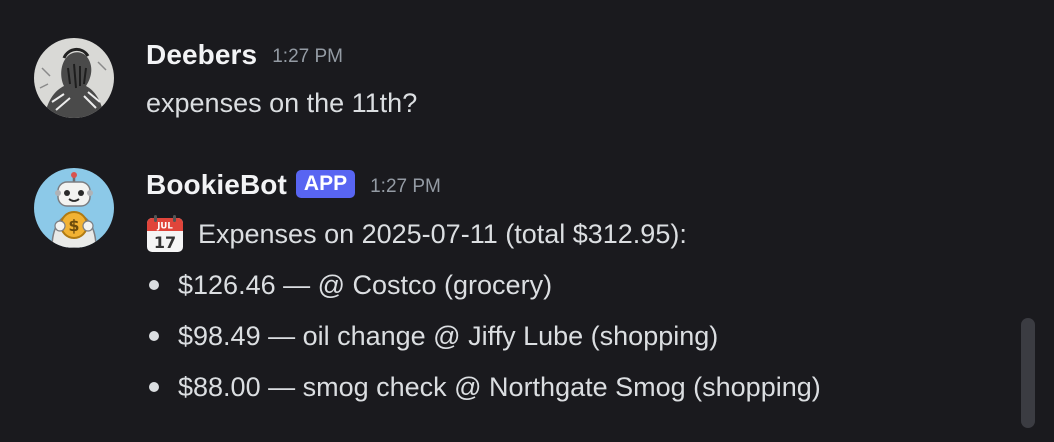  I want to click on username: BookieBot, so click(216, 185).